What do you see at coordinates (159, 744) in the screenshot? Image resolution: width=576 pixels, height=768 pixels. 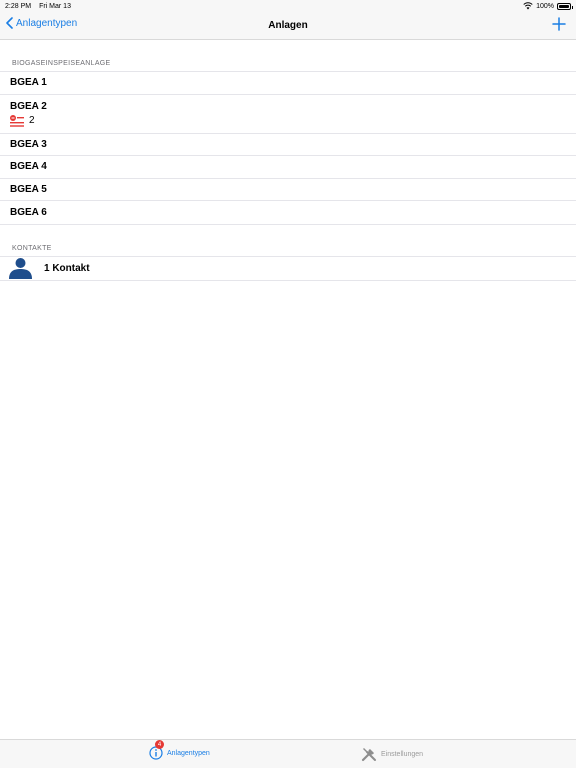 I see `tab-badge: 4` at bounding box center [159, 744].